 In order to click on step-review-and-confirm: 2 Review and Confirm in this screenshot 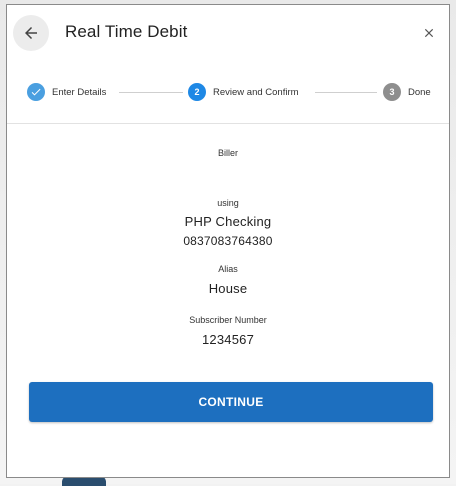, I will do `click(243, 92)`.